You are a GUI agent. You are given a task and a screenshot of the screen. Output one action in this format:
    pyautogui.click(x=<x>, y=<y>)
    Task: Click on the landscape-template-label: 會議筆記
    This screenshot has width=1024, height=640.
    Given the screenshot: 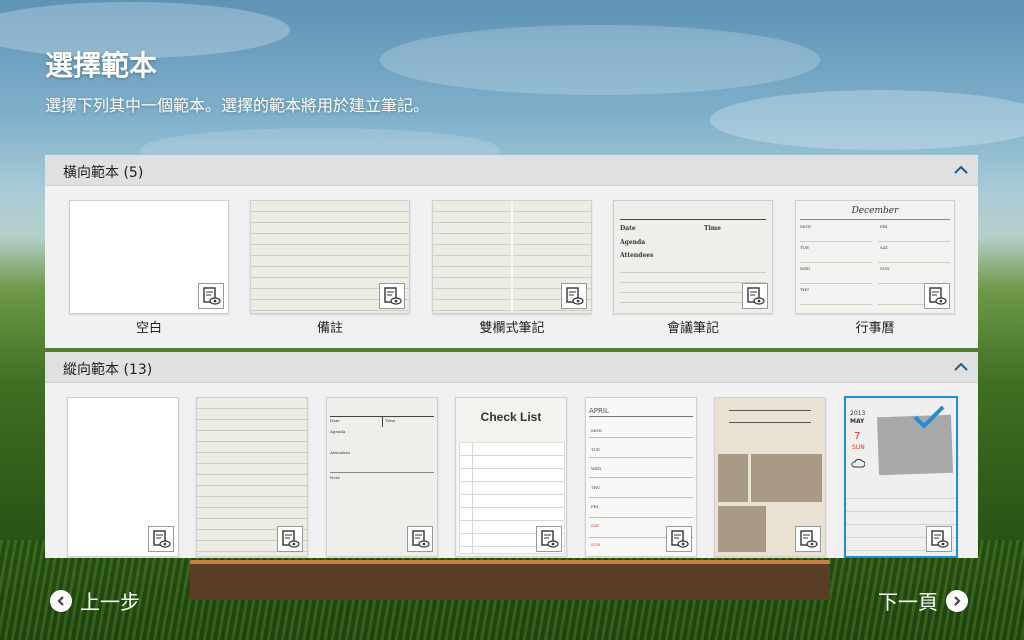 What is the action you would take?
    pyautogui.click(x=692, y=328)
    